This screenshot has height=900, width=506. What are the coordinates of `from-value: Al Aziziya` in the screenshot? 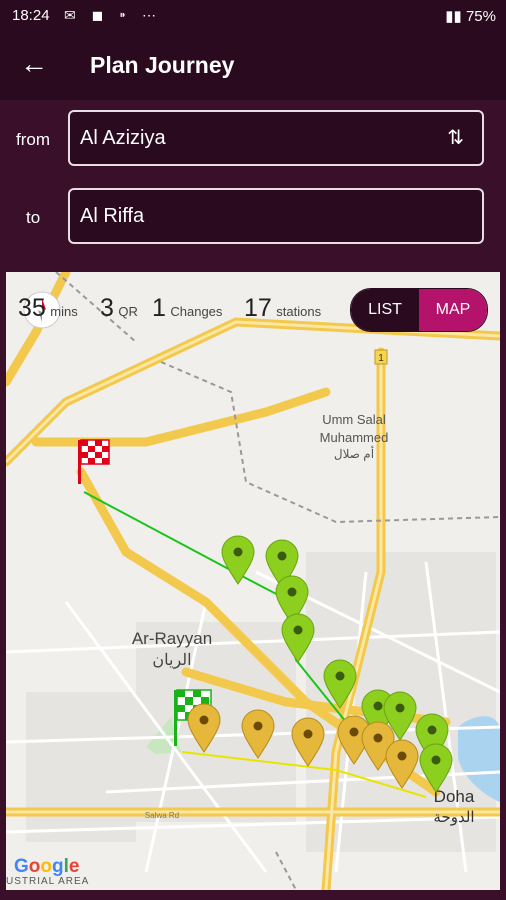 It's located at (123, 138).